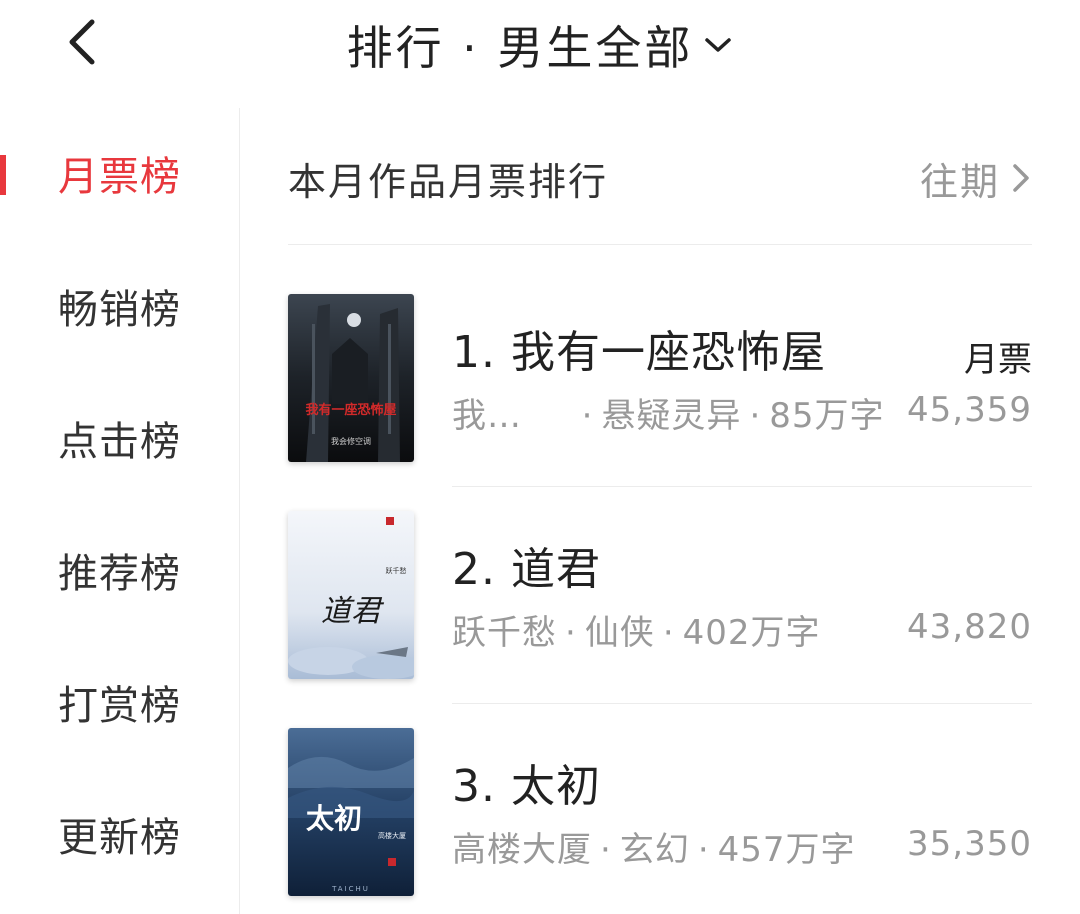 The width and height of the screenshot is (1080, 914). What do you see at coordinates (671, 416) in the screenshot?
I see `book-genre: 悬疑灵异` at bounding box center [671, 416].